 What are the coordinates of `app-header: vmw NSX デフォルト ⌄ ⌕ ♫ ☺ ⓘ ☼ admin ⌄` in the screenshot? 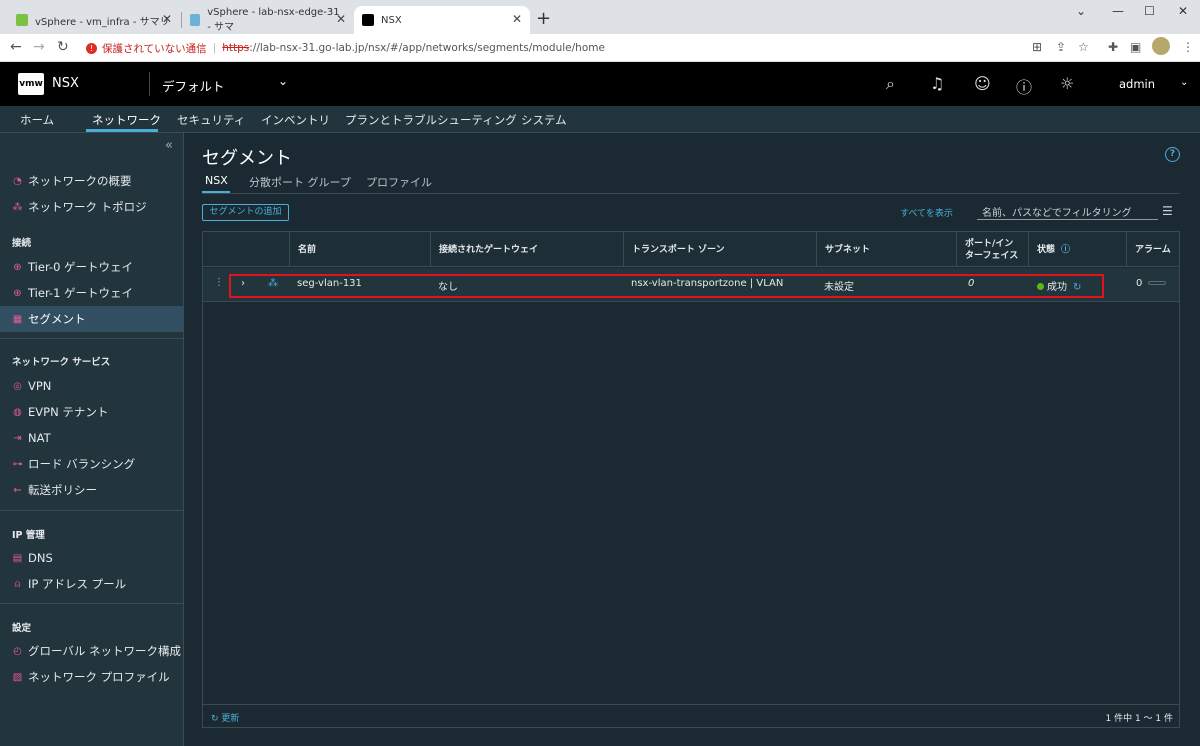 It's located at (600, 84).